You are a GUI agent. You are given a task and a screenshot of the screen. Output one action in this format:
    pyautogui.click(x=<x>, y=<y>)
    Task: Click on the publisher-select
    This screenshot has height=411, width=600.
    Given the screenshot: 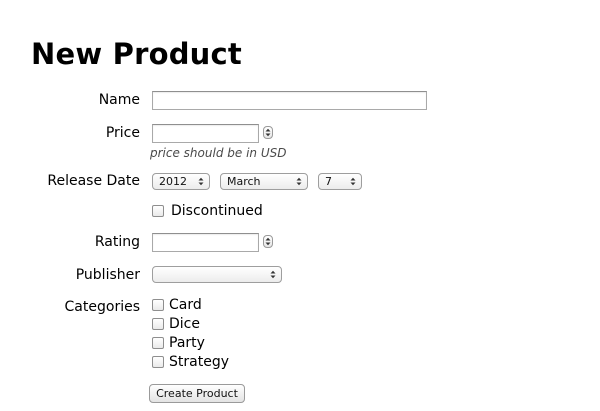 What is the action you would take?
    pyautogui.click(x=217, y=274)
    